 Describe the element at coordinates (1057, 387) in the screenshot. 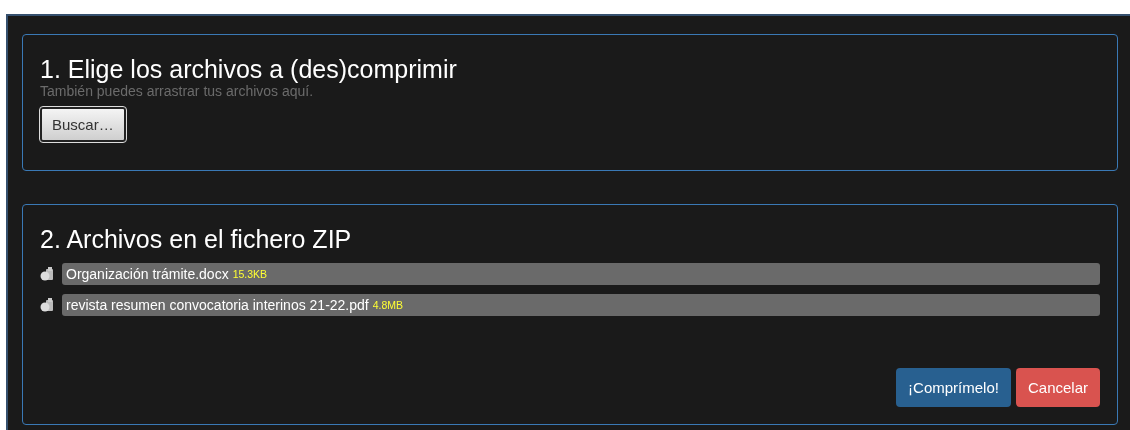

I see `cancel-button: Cancelar` at that location.